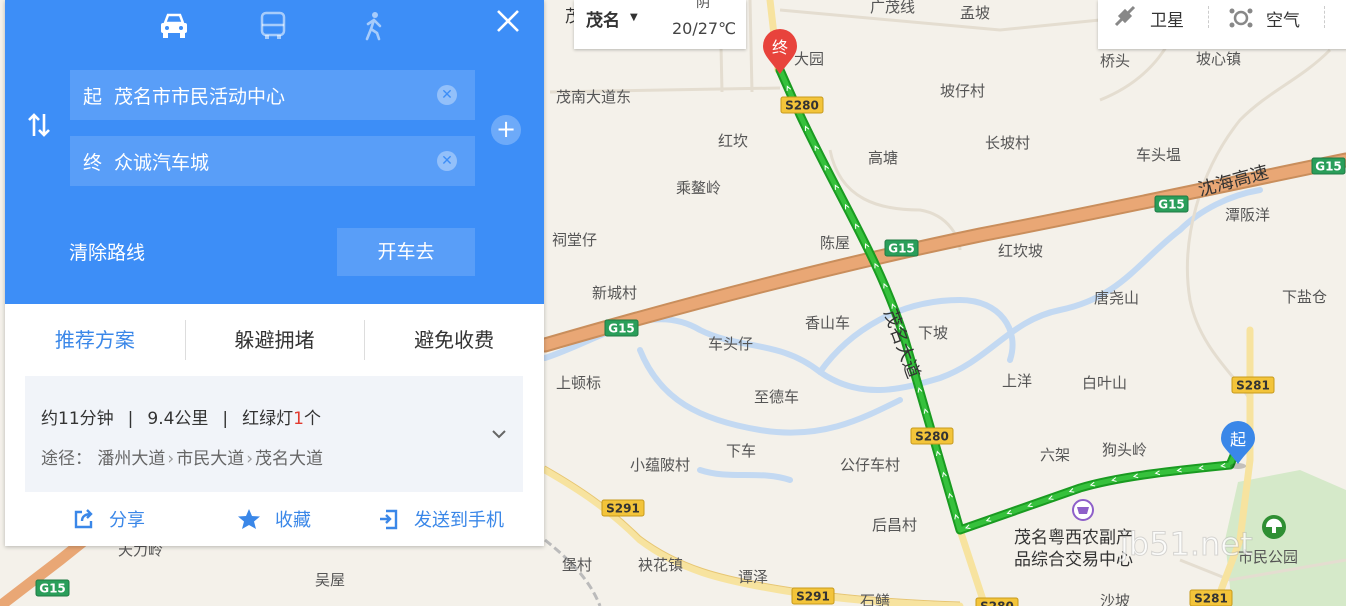 This screenshot has width=1346, height=606. I want to click on place-label: 六架, so click(1055, 455).